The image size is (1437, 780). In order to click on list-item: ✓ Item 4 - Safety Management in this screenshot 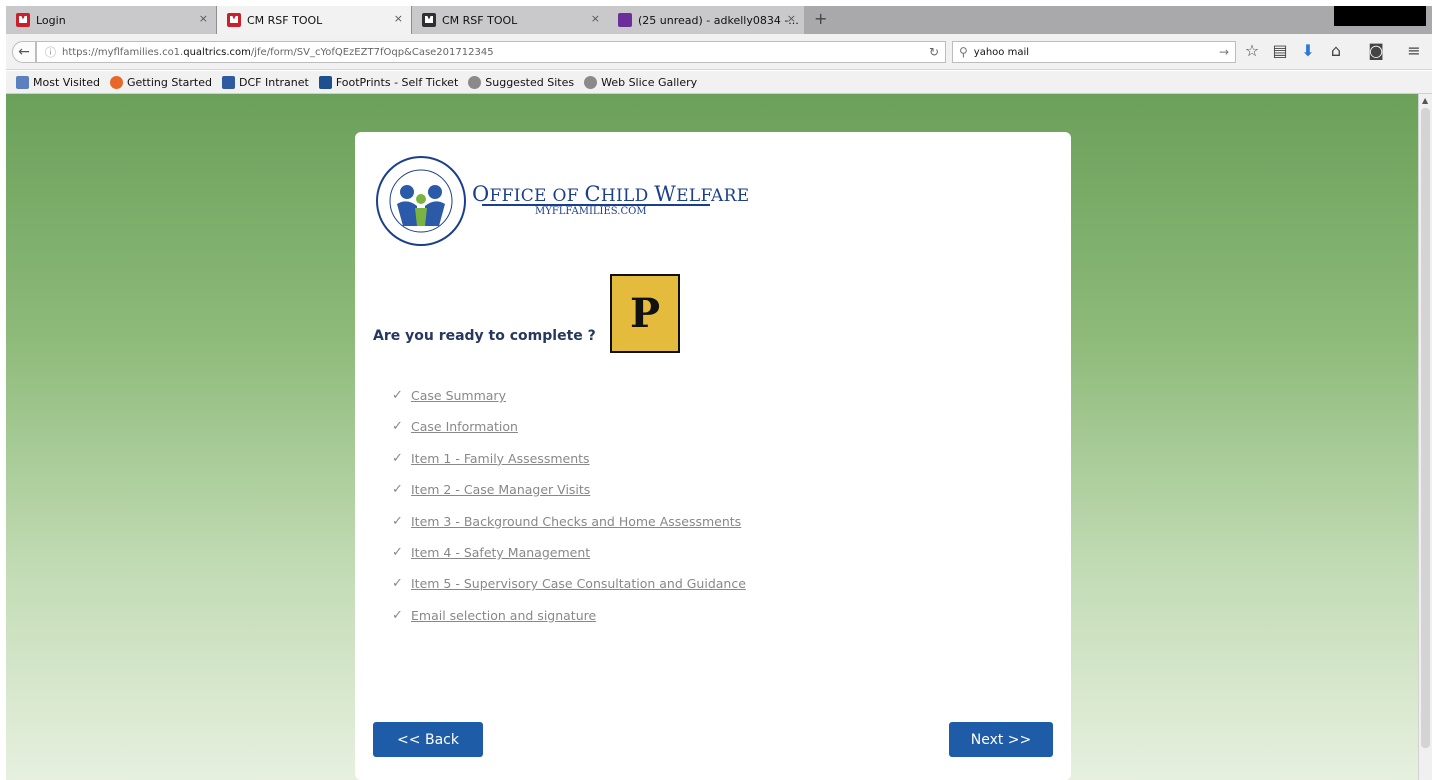, I will do `click(569, 560)`.